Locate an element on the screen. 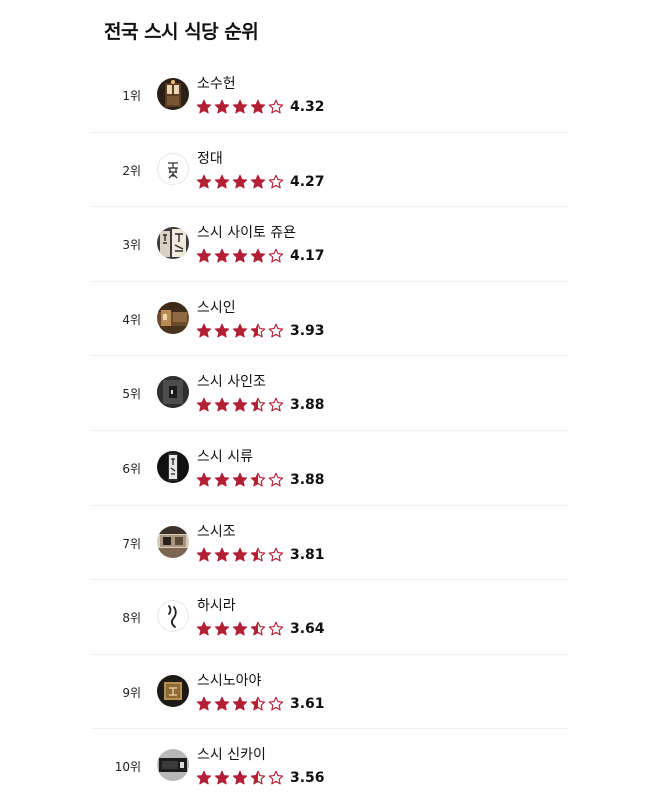 Image resolution: width=660 pixels, height=804 pixels. restaurant-row: 1위 소수헌 4.32 is located at coordinates (329, 95).